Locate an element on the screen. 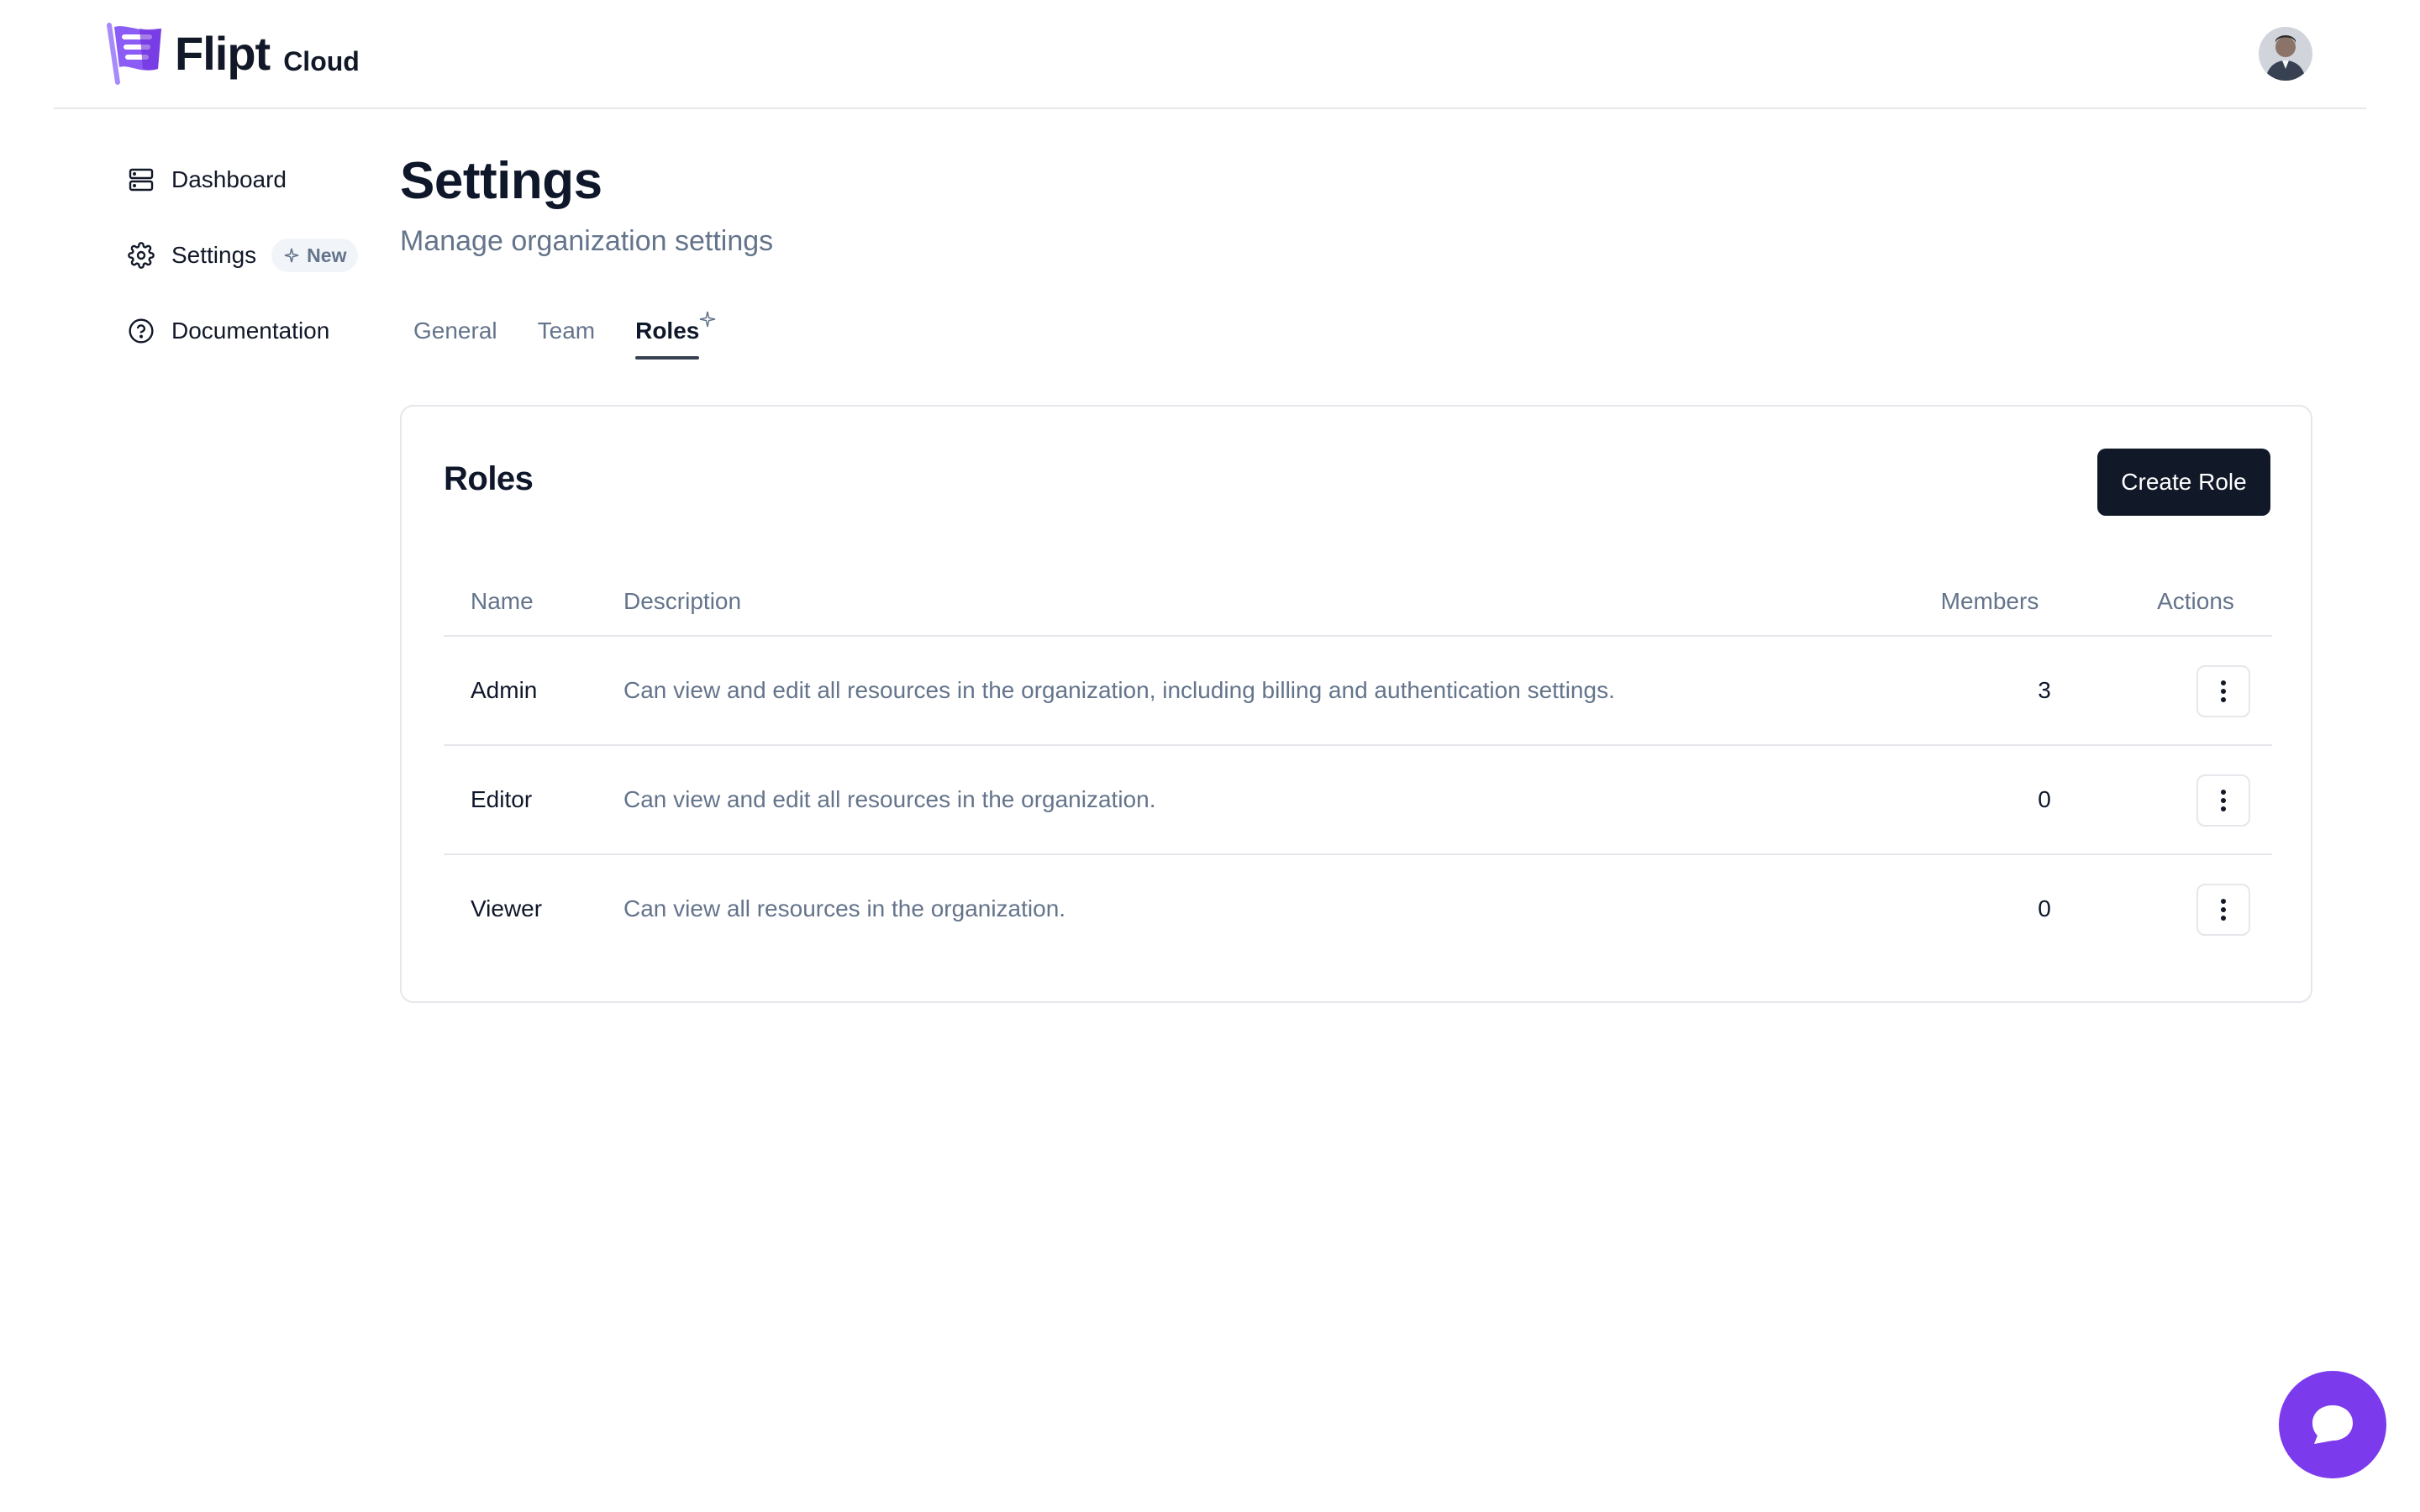 Image resolution: width=2420 pixels, height=1512 pixels. server-icon is located at coordinates (142, 180).